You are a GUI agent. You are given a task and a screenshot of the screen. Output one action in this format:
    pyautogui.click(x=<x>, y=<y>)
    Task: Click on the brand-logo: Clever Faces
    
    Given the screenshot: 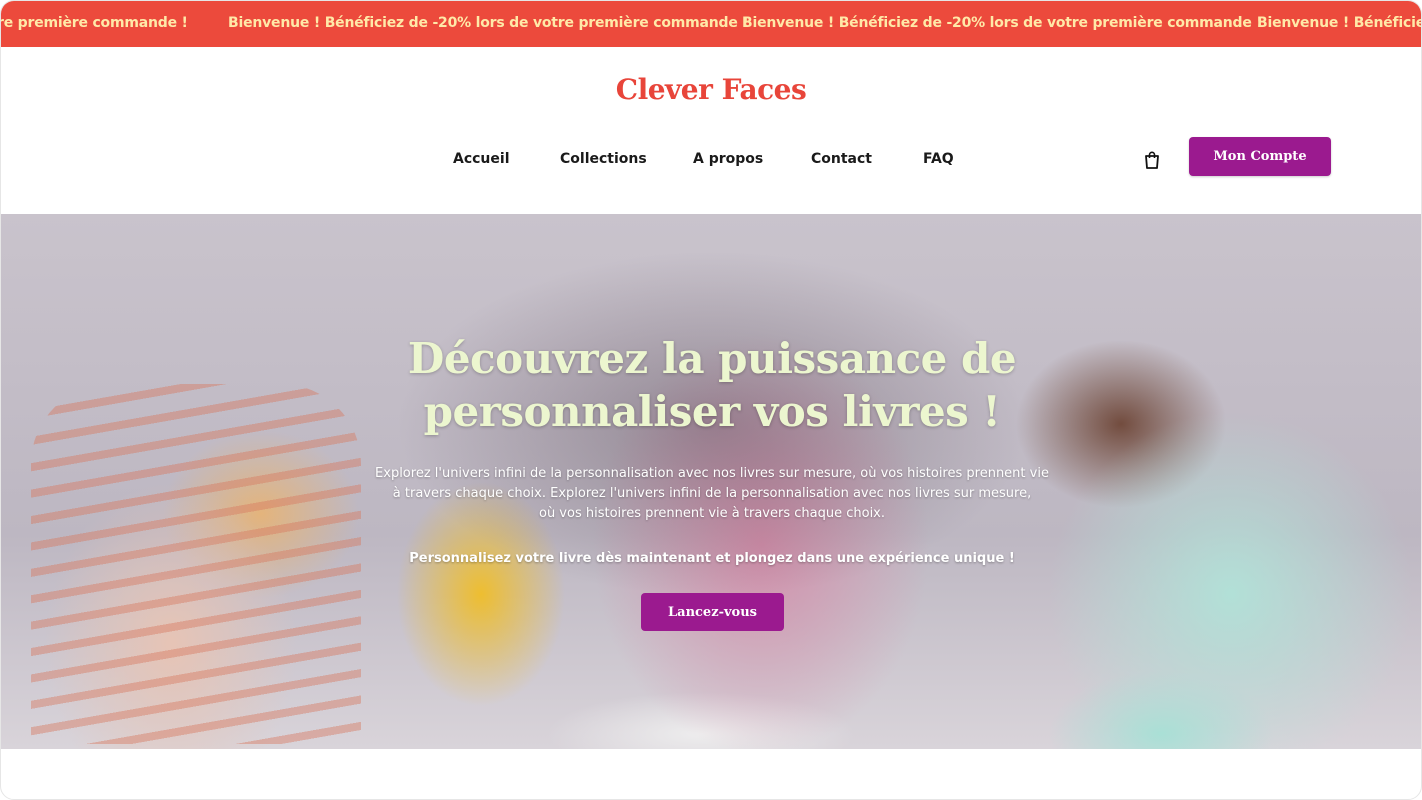 What is the action you would take?
    pyautogui.click(x=711, y=89)
    